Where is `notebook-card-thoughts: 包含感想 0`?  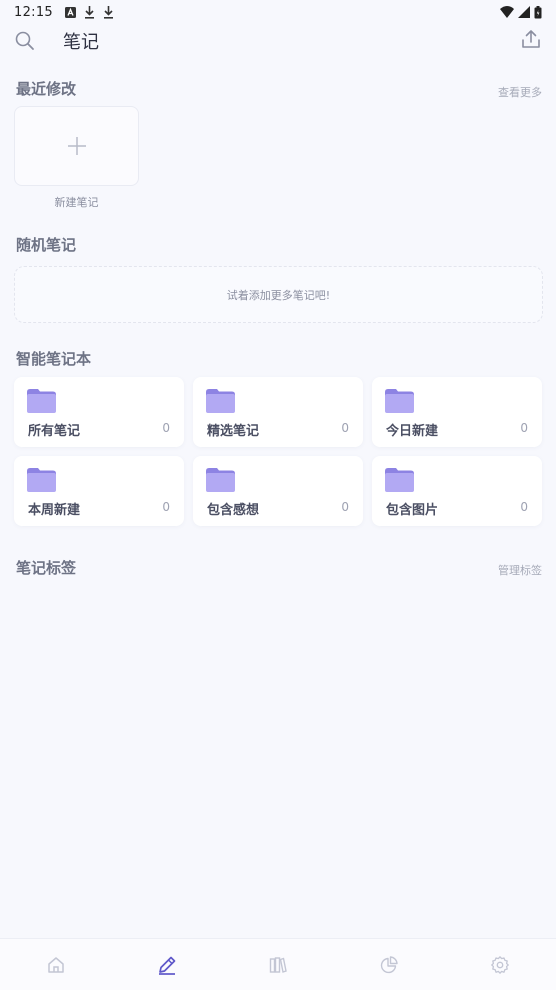 notebook-card-thoughts: 包含感想 0 is located at coordinates (278, 491).